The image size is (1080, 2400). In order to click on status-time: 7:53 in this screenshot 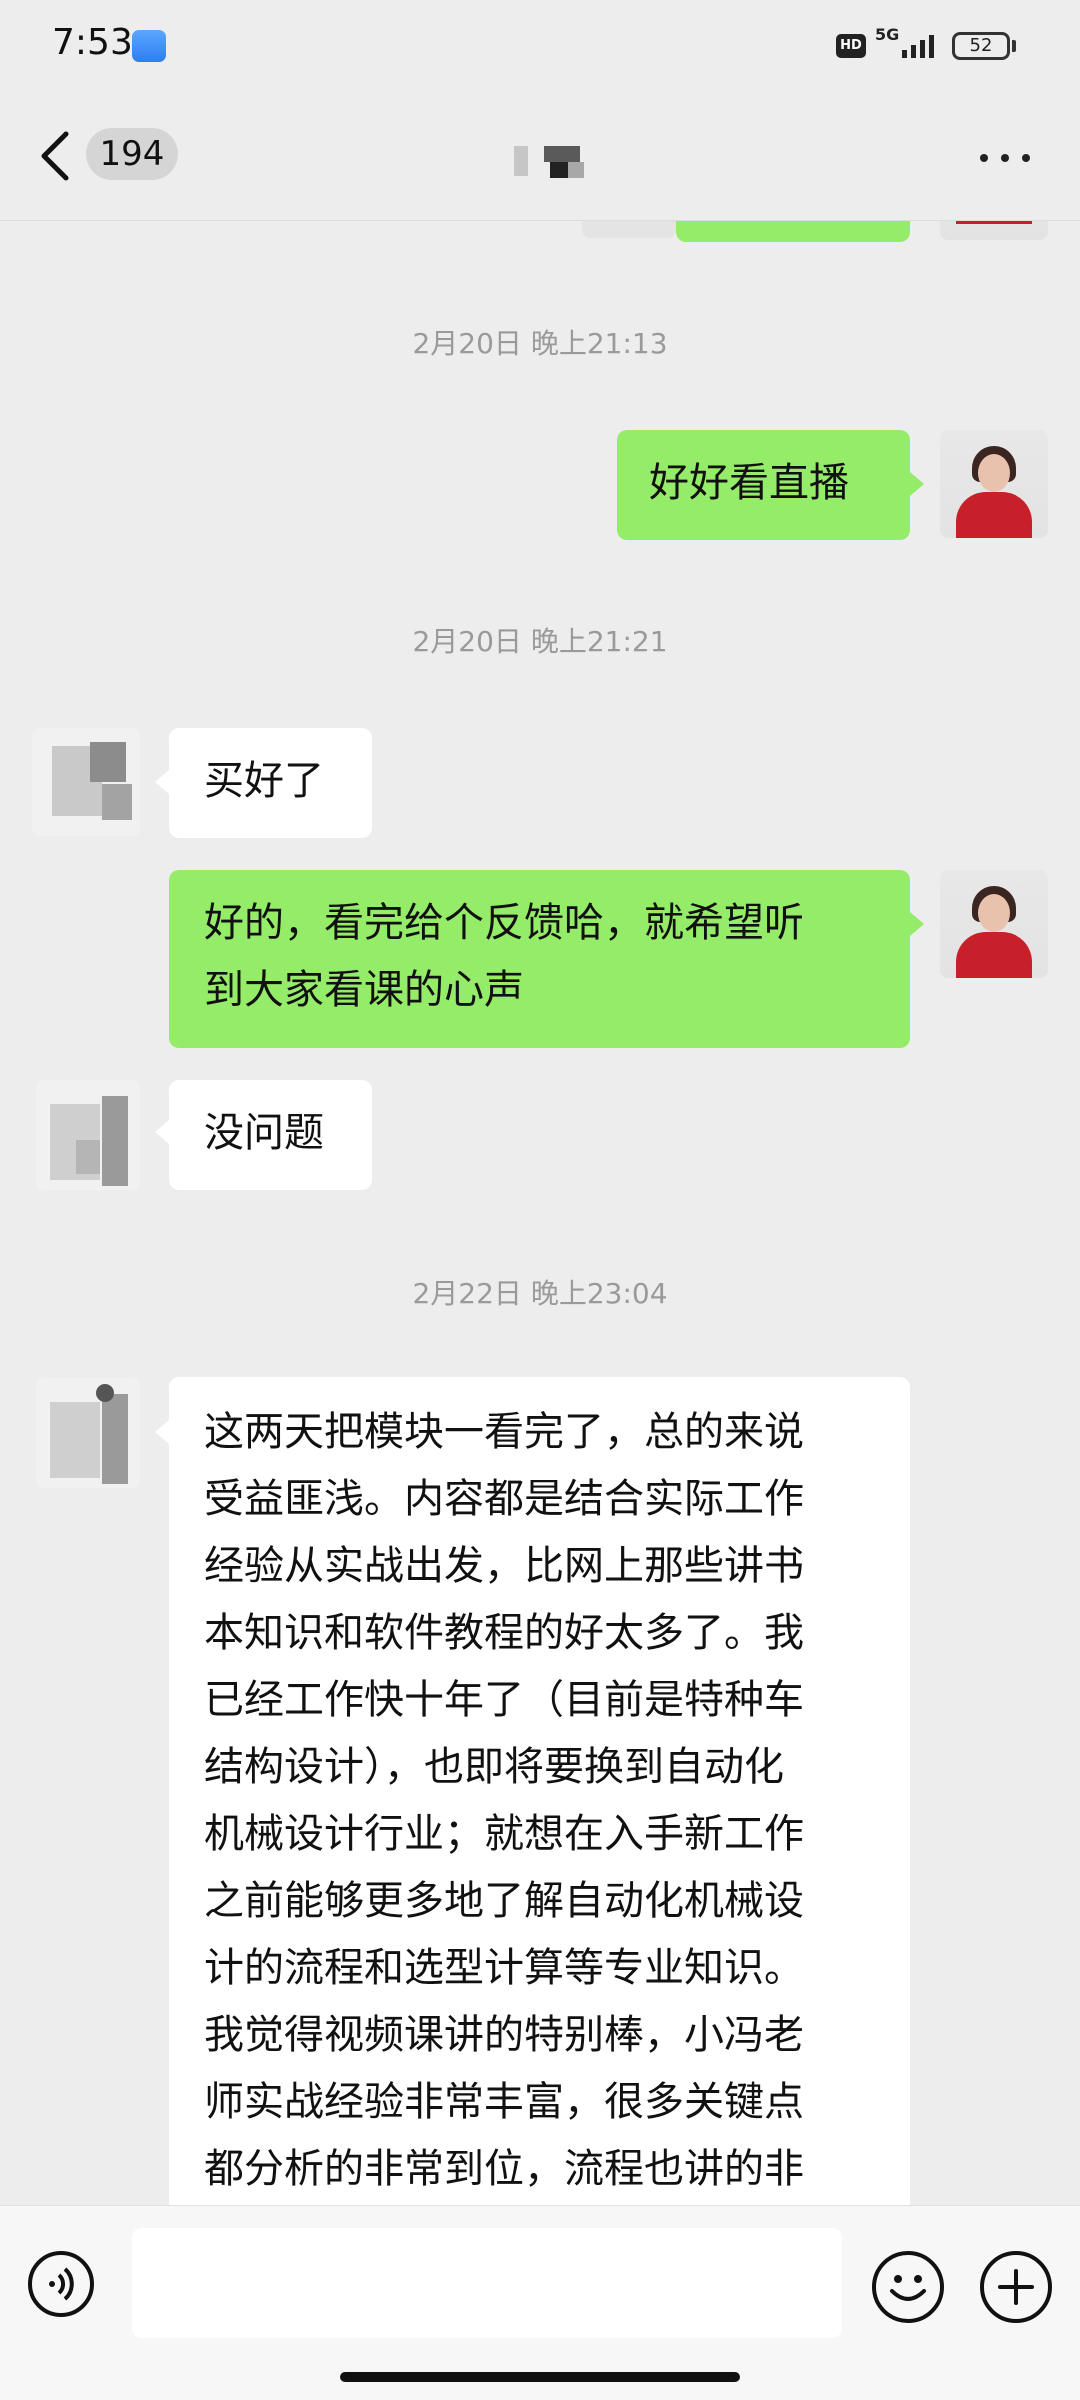, I will do `click(92, 42)`.